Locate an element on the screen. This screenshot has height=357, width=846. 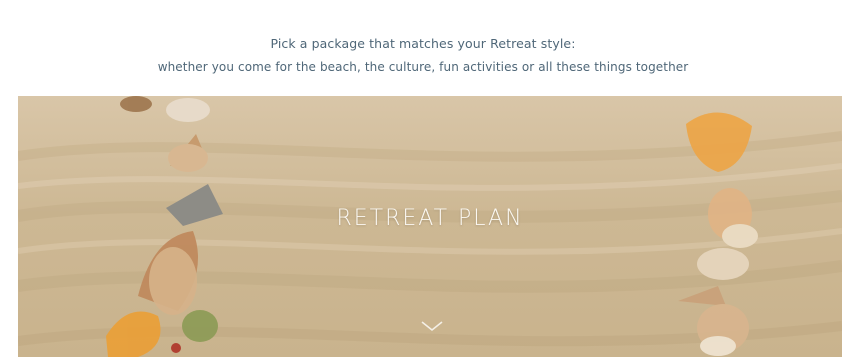
chevron-down-icon is located at coordinates (432, 326).